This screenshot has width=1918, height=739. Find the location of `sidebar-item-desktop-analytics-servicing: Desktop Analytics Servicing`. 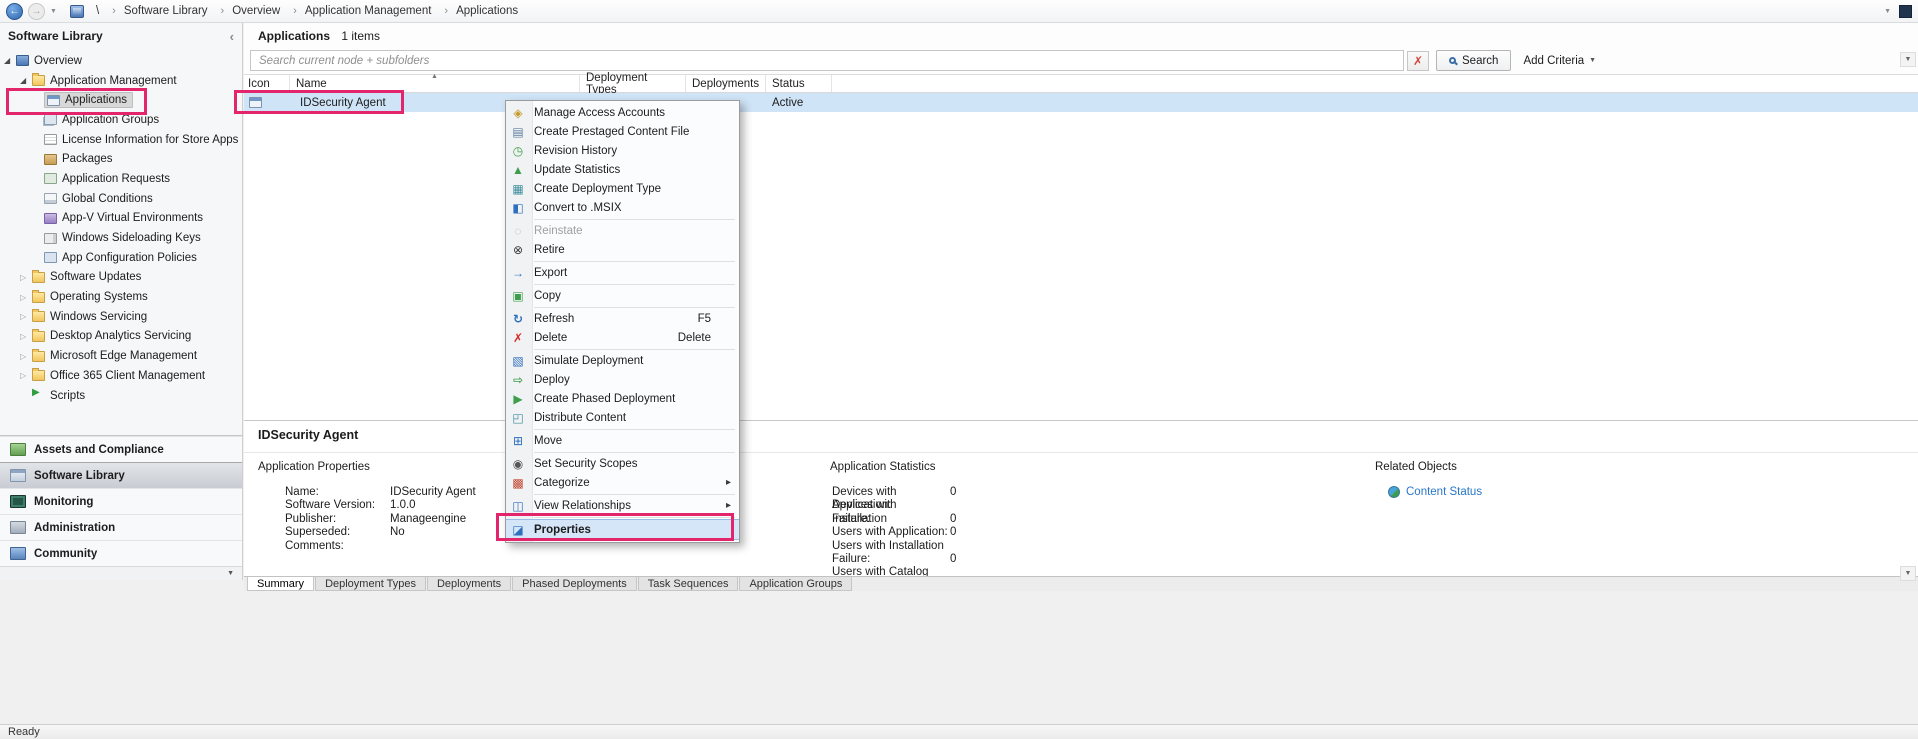

sidebar-item-desktop-analytics-servicing: Desktop Analytics Servicing is located at coordinates (121, 337).